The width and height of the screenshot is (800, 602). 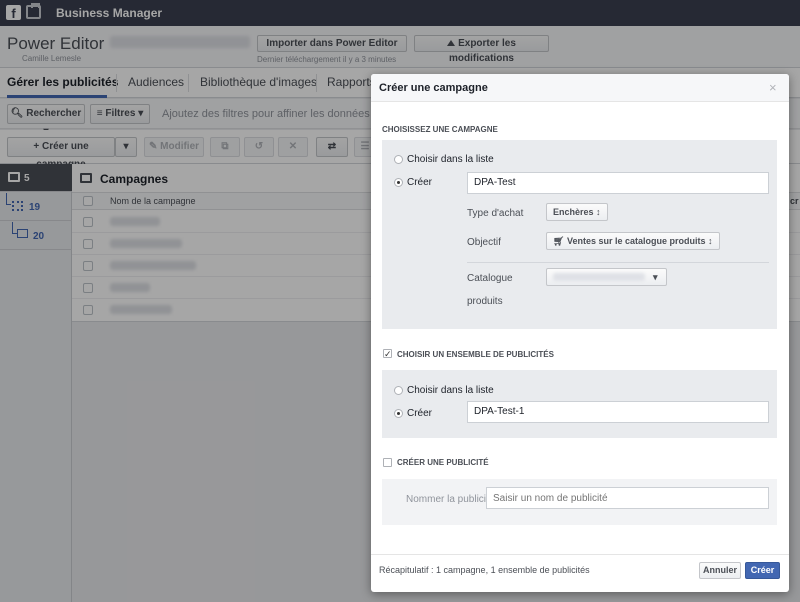 What do you see at coordinates (450, 499) in the screenshot?
I see `ad-name-label: Nommer la publicité` at bounding box center [450, 499].